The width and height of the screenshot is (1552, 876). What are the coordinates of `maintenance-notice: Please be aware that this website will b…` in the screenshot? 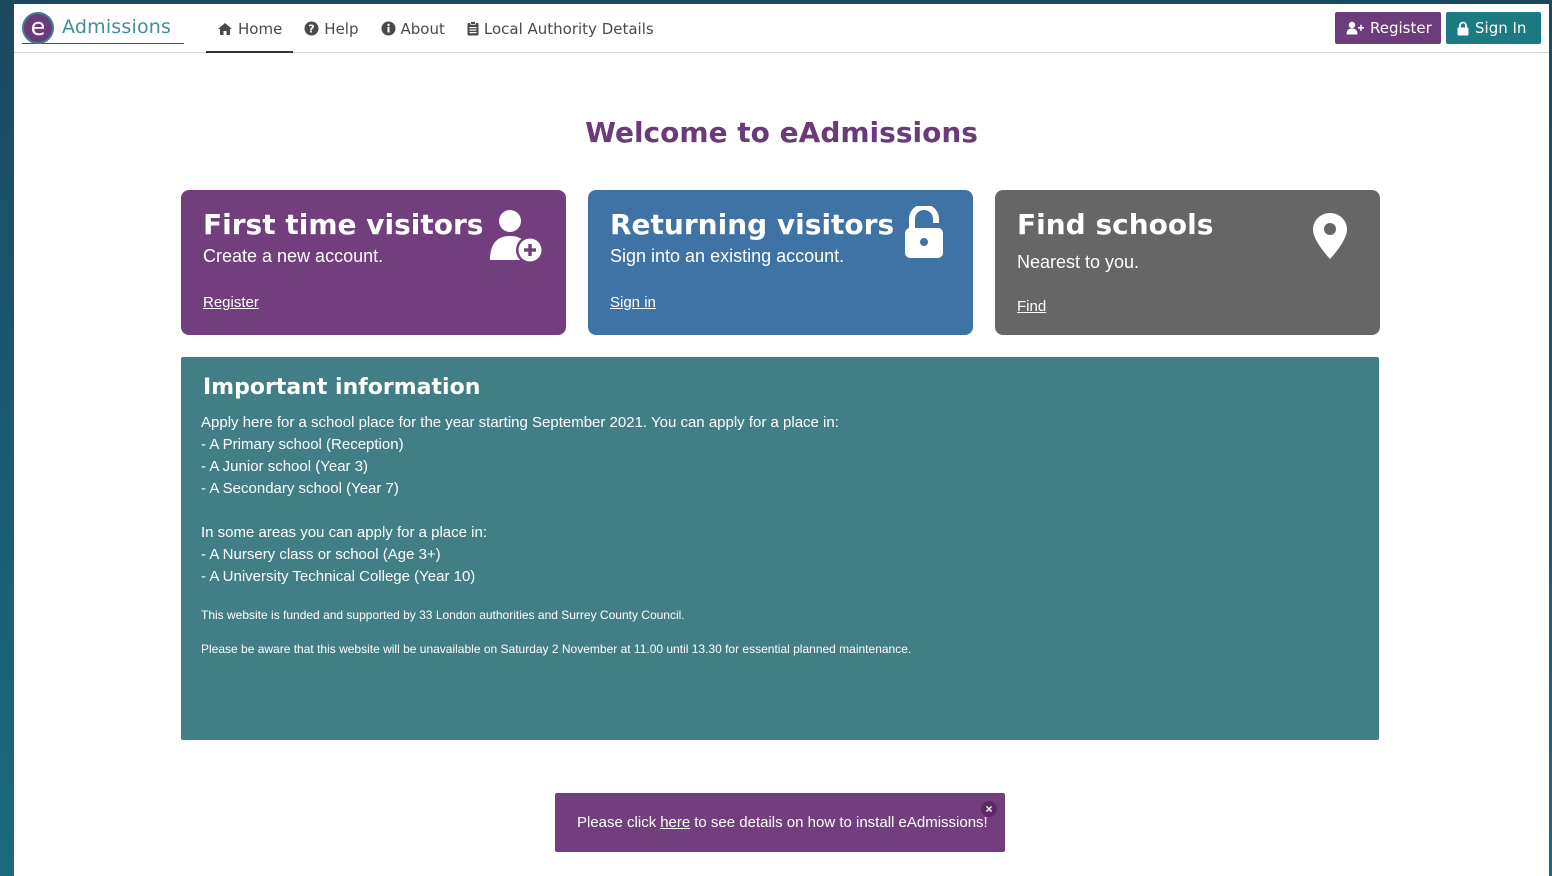 It's located at (556, 649).